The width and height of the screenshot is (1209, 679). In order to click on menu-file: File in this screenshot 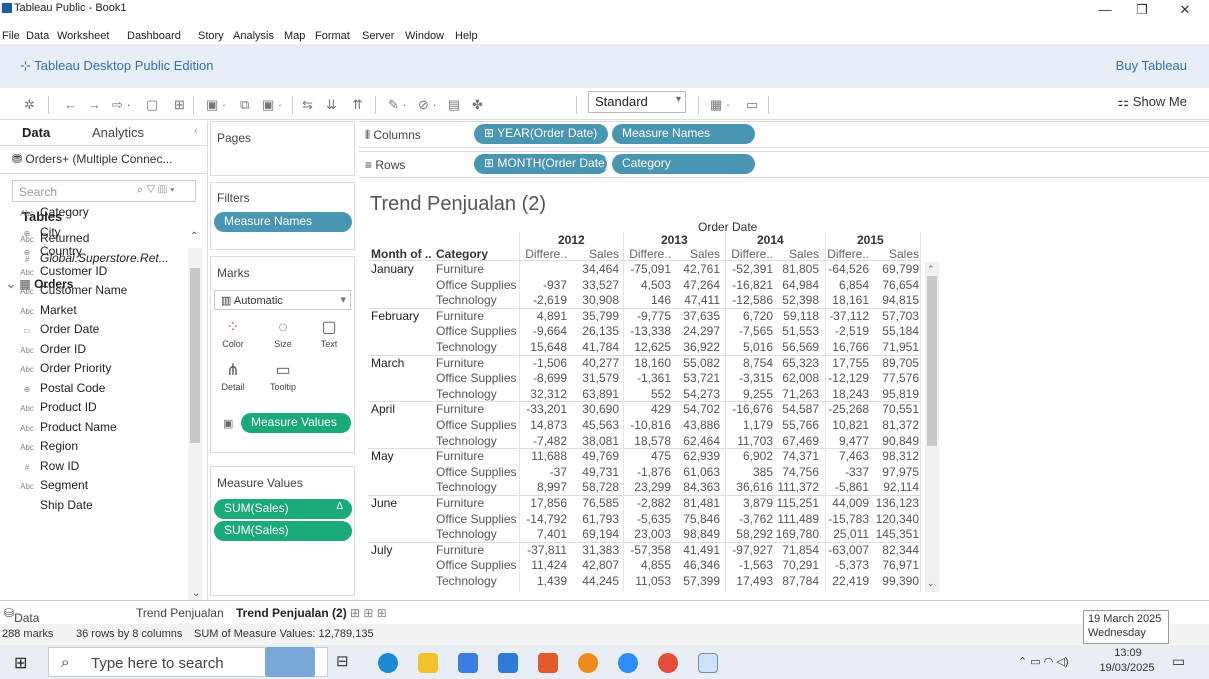, I will do `click(11, 36)`.